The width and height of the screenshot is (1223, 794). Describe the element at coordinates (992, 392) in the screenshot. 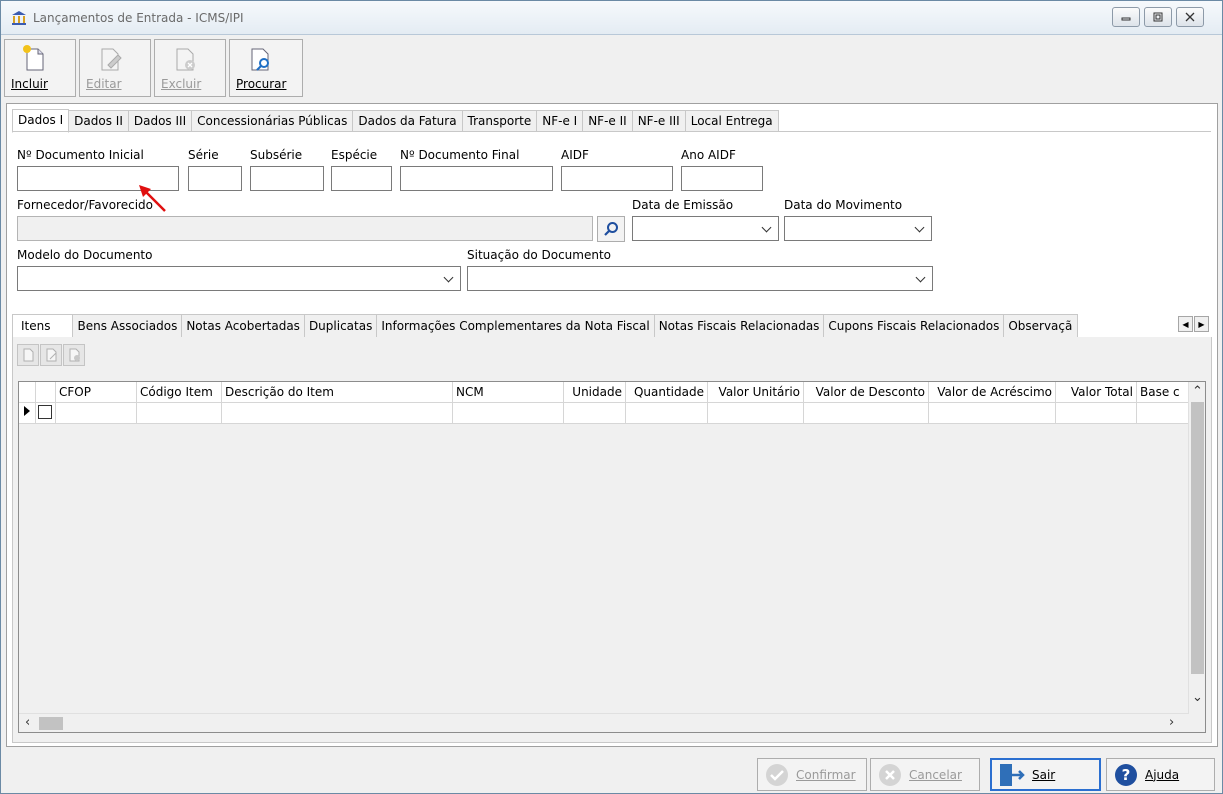

I see `col-valor-acrescimo: Valor de Acréscimo` at that location.